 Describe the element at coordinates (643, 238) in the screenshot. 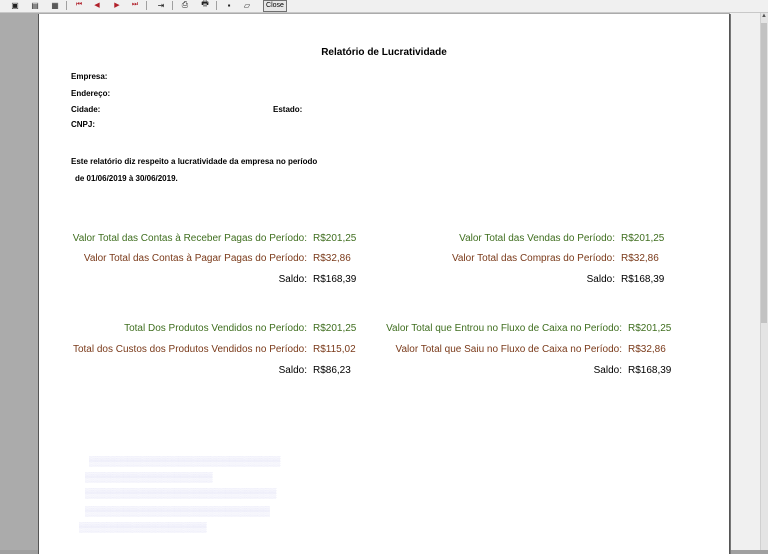

I see `vendas-value: R$201,25` at that location.